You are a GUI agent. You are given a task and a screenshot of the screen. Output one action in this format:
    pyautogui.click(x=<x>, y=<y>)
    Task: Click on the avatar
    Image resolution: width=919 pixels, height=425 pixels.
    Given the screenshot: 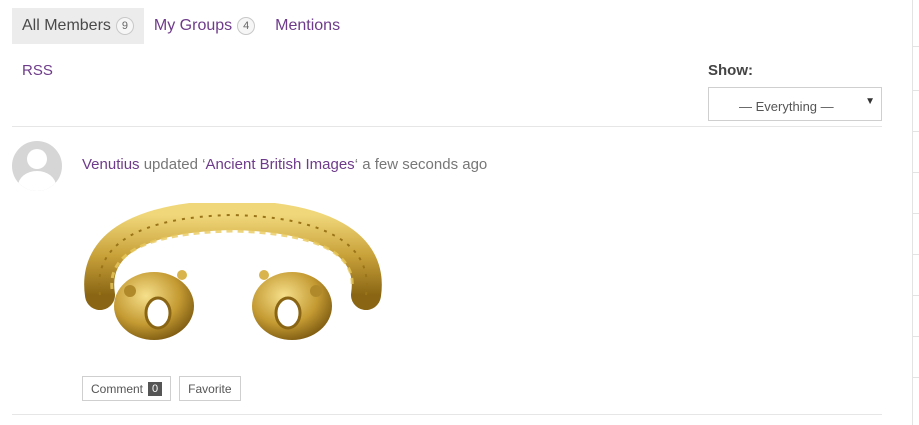 What is the action you would take?
    pyautogui.click(x=37, y=166)
    